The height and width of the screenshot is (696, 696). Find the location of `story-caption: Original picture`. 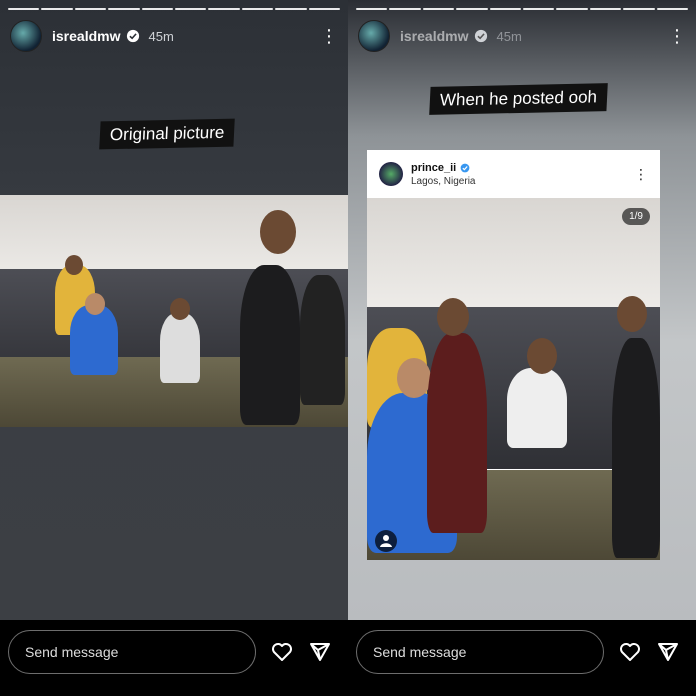

story-caption: Original picture is located at coordinates (167, 134).